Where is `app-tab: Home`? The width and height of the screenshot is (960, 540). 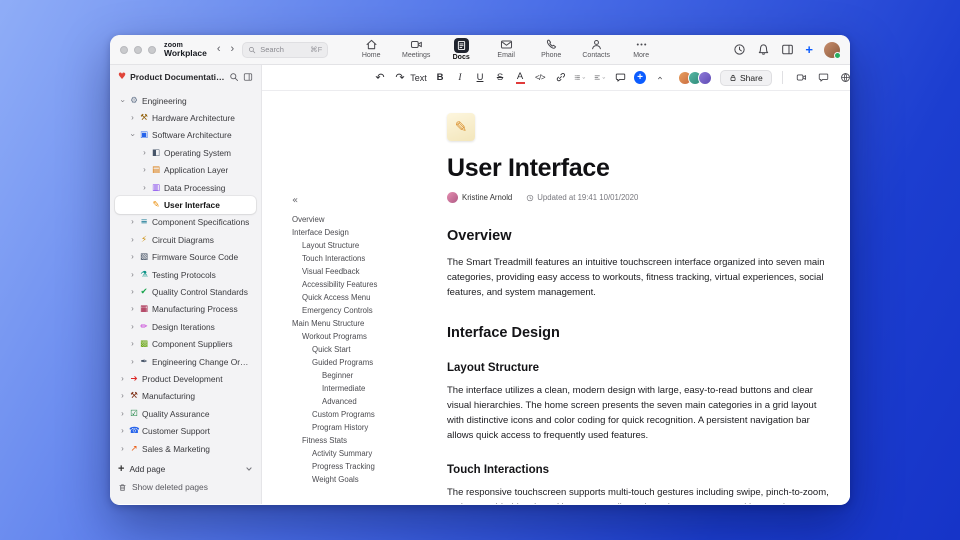
app-tab: Home is located at coordinates (371, 49).